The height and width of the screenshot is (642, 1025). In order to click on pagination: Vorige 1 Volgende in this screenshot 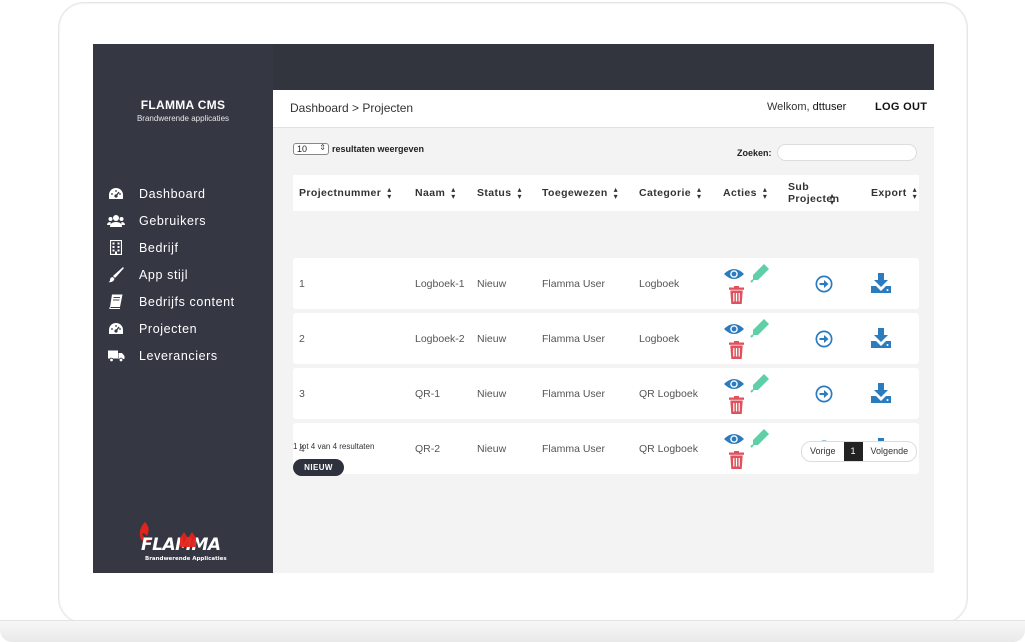, I will do `click(859, 451)`.